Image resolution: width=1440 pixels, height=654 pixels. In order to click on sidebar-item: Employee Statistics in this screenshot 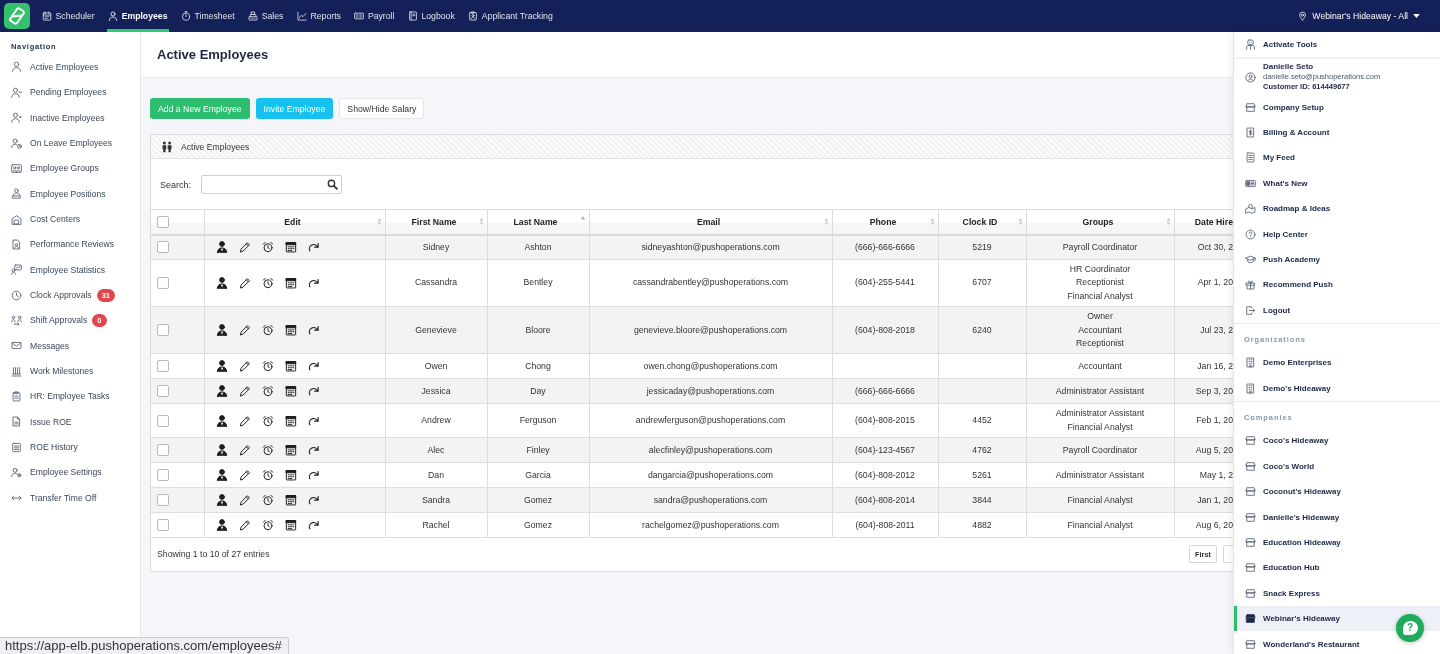, I will do `click(70, 270)`.